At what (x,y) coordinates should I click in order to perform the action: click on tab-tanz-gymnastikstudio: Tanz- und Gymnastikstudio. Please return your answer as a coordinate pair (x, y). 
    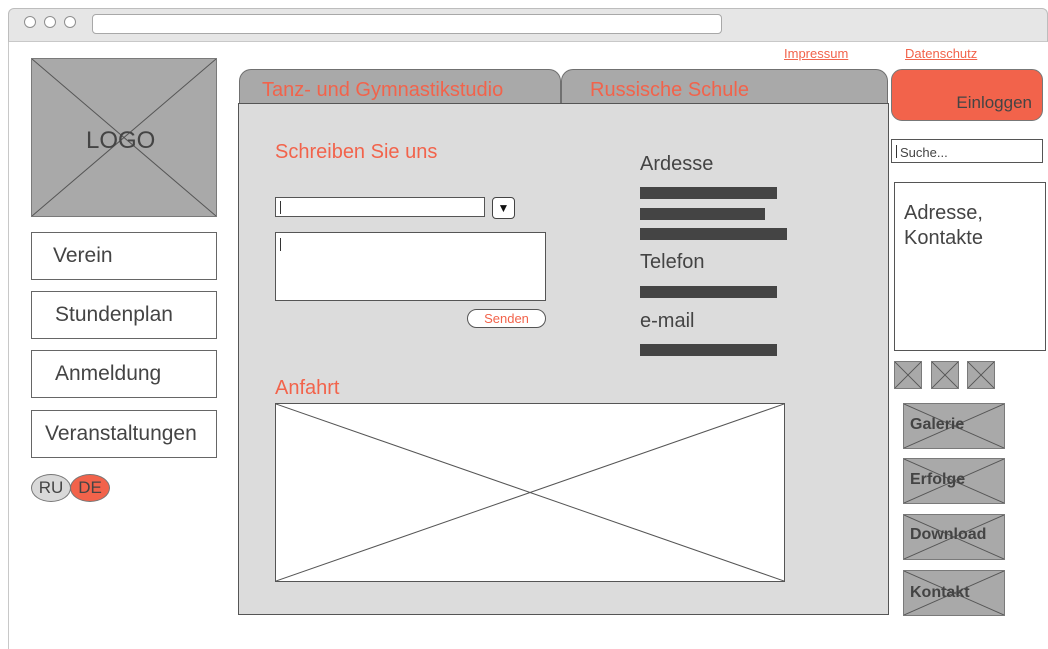
    Looking at the image, I should click on (400, 86).